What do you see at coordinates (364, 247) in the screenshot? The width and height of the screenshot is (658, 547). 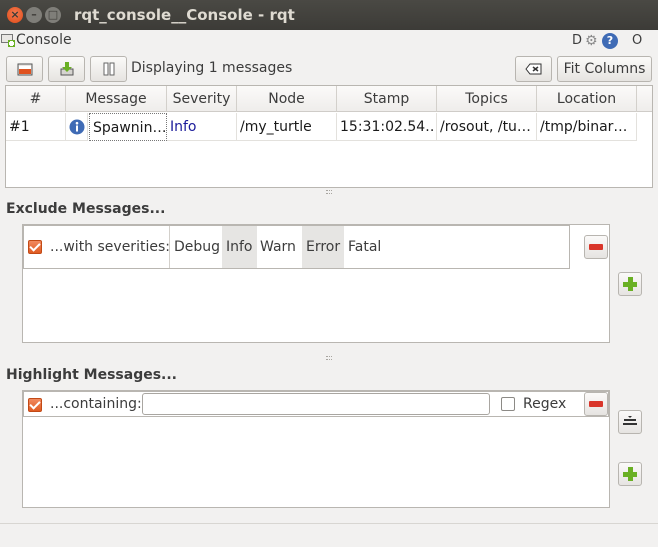 I see `severity-fatal: Fatal` at bounding box center [364, 247].